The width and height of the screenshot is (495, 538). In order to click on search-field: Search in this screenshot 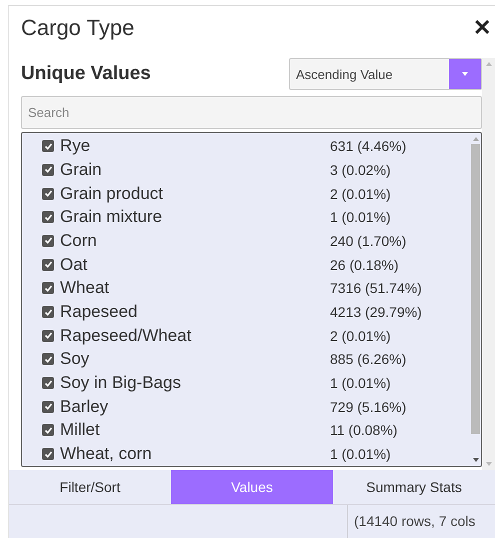, I will do `click(251, 113)`.